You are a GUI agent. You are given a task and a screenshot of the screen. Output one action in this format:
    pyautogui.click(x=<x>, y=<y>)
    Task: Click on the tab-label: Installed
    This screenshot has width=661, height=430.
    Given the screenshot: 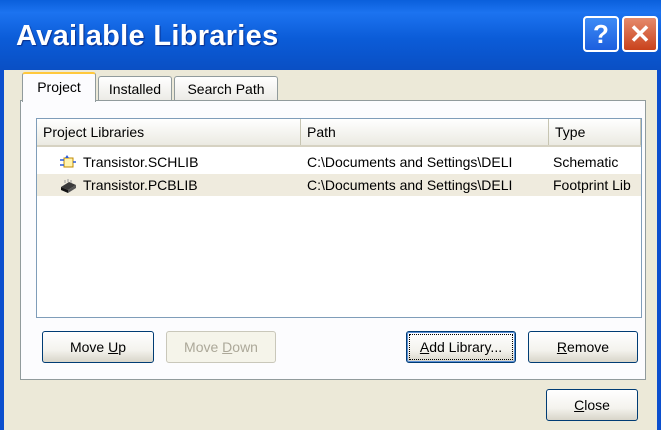 What is the action you would take?
    pyautogui.click(x=135, y=89)
    